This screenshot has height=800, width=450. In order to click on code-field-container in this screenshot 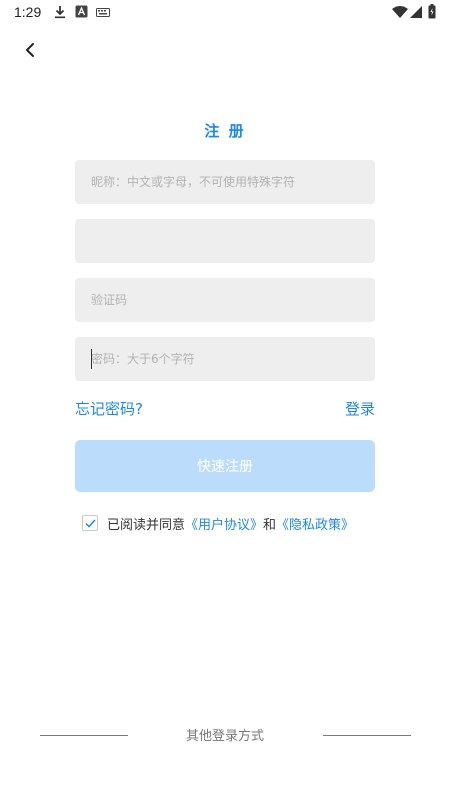, I will do `click(225, 300)`.